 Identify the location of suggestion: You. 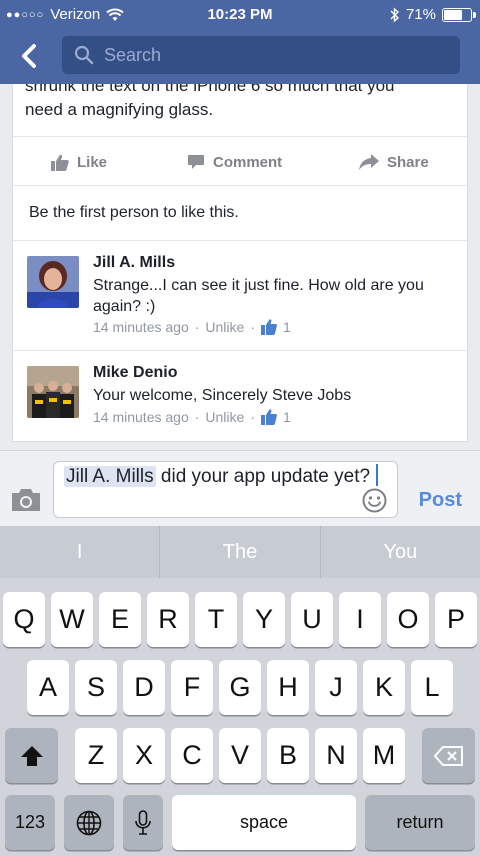
(400, 552).